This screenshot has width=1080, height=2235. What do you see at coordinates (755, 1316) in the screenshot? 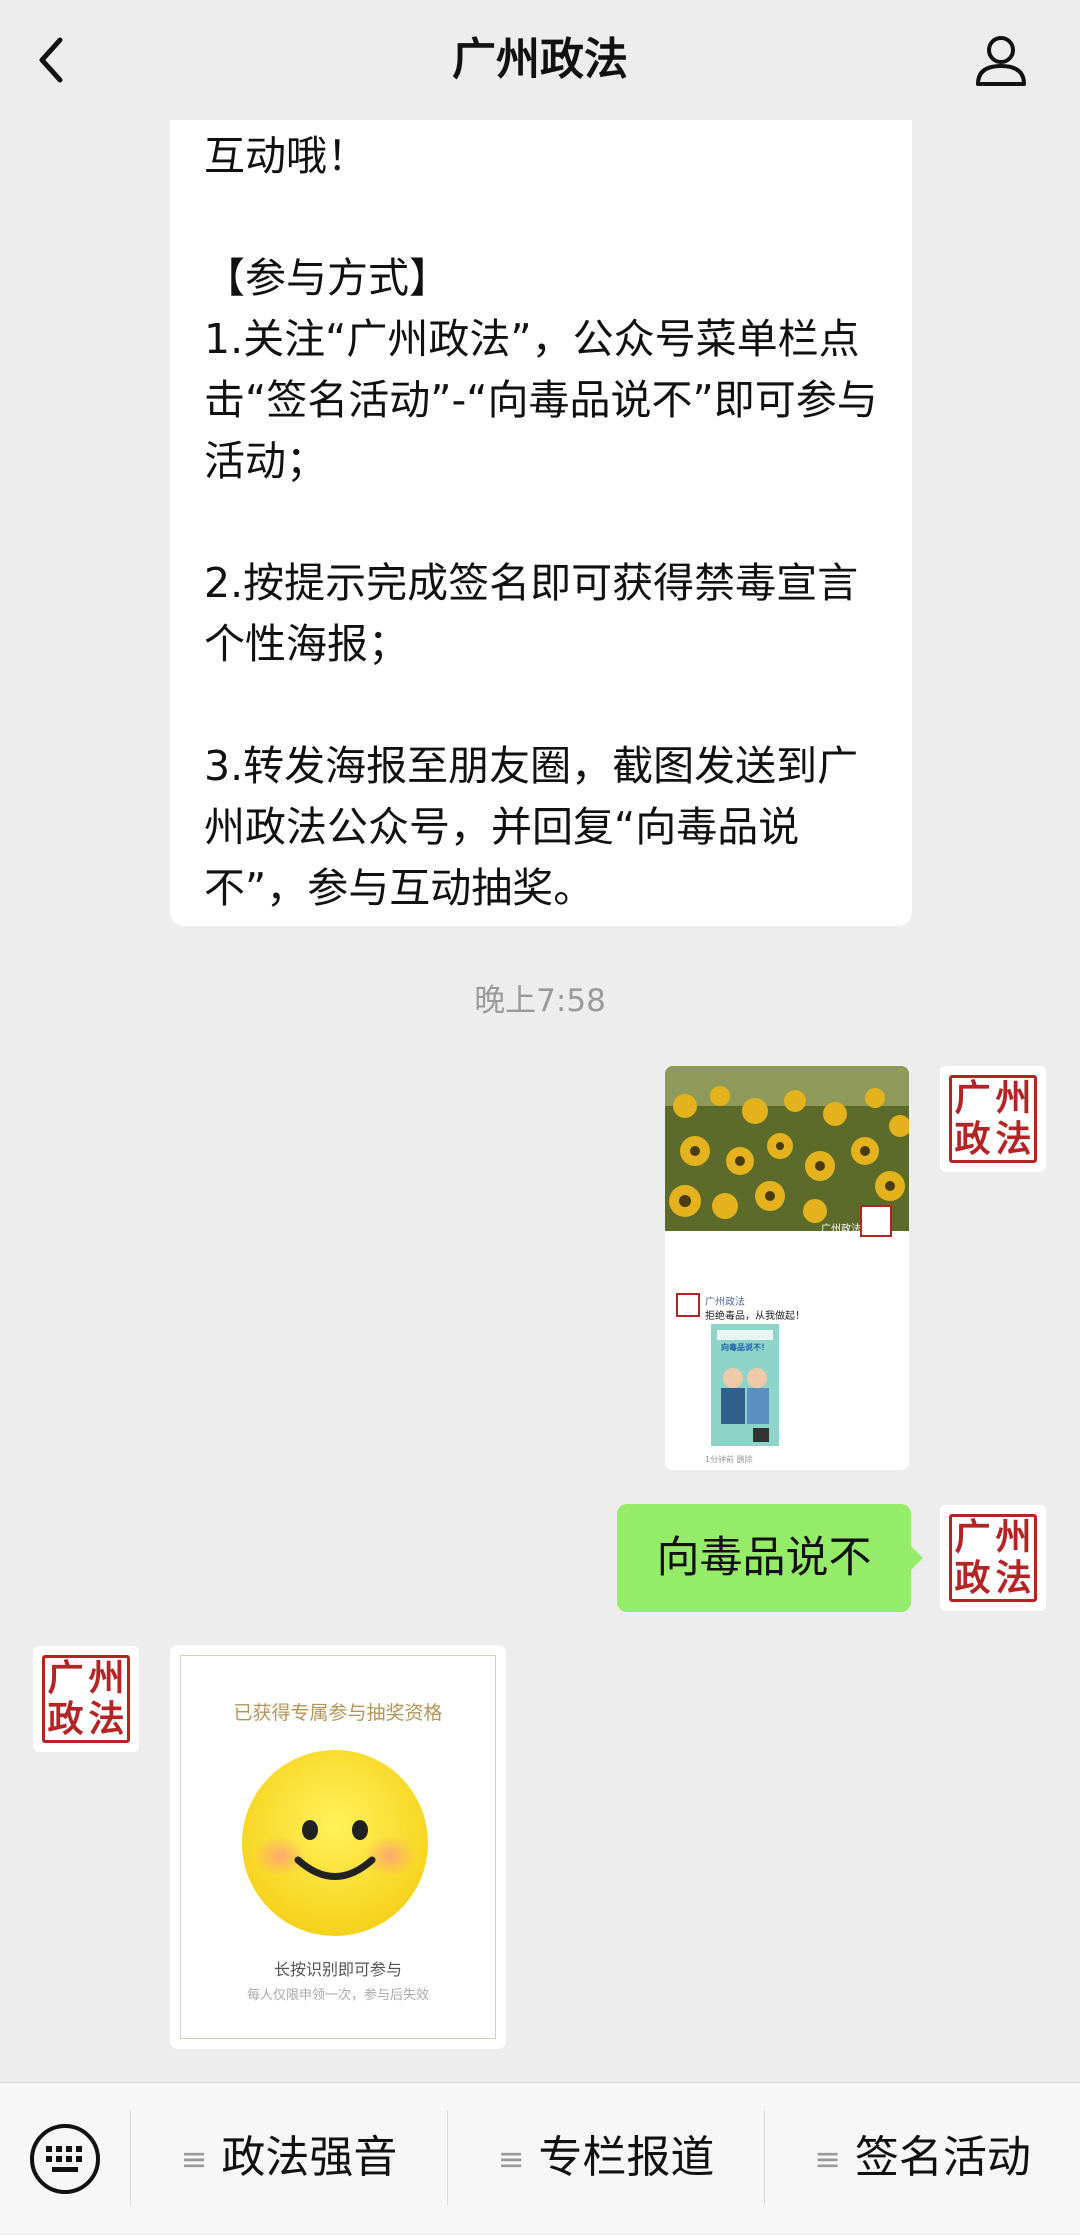
I see `image-caption: 拒绝毒品，从我做起！` at bounding box center [755, 1316].